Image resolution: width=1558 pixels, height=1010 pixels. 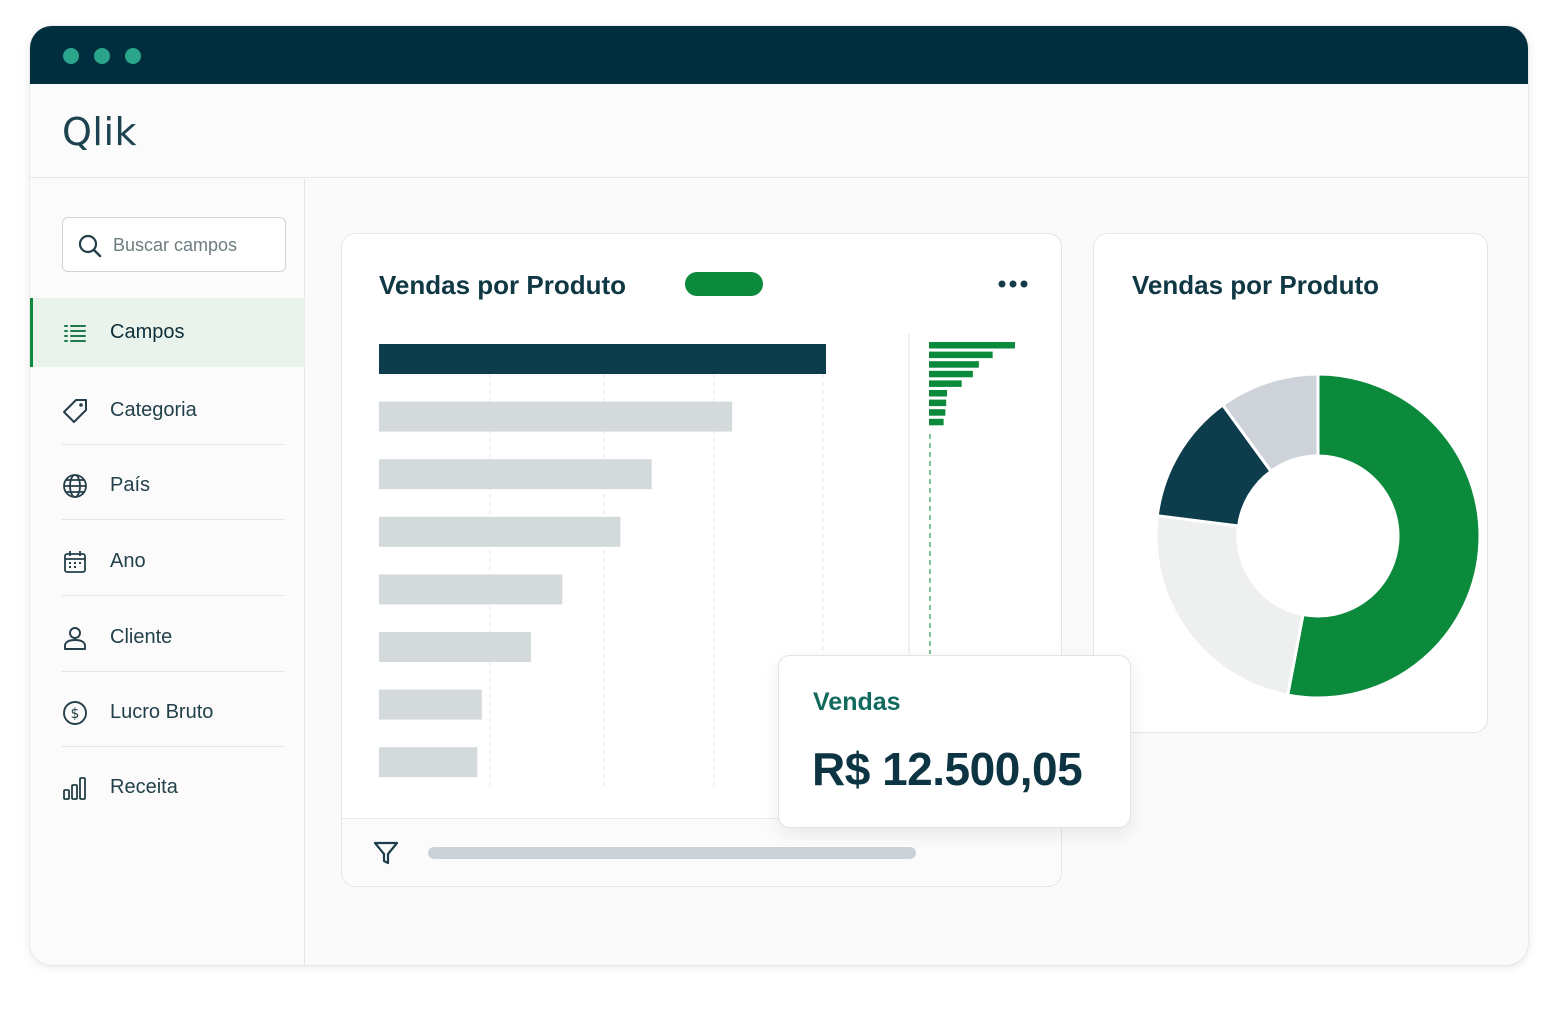 I want to click on sidebar-item-label: Receita, so click(x=144, y=787).